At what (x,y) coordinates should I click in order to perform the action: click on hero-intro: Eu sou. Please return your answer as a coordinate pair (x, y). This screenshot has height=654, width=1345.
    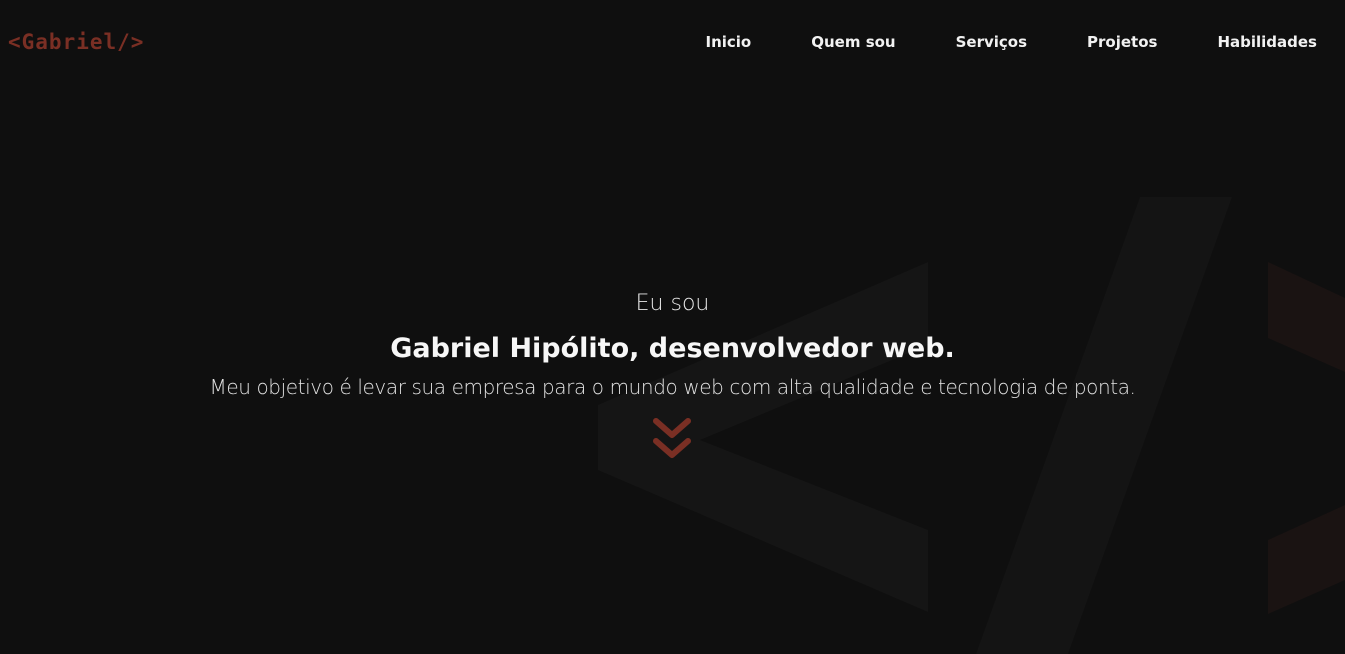
    Looking at the image, I should click on (672, 303).